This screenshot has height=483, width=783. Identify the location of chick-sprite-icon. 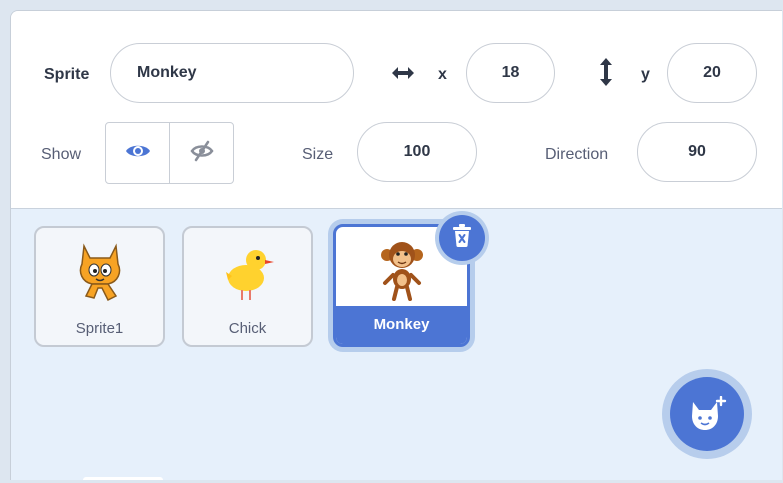
(247, 271).